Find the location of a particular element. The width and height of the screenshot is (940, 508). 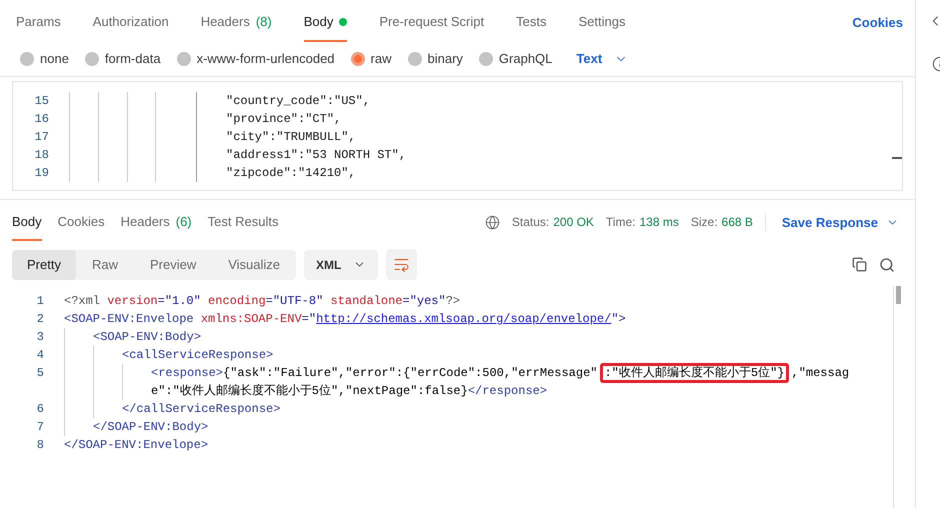

view-mode-tab: Visualize is located at coordinates (254, 265).